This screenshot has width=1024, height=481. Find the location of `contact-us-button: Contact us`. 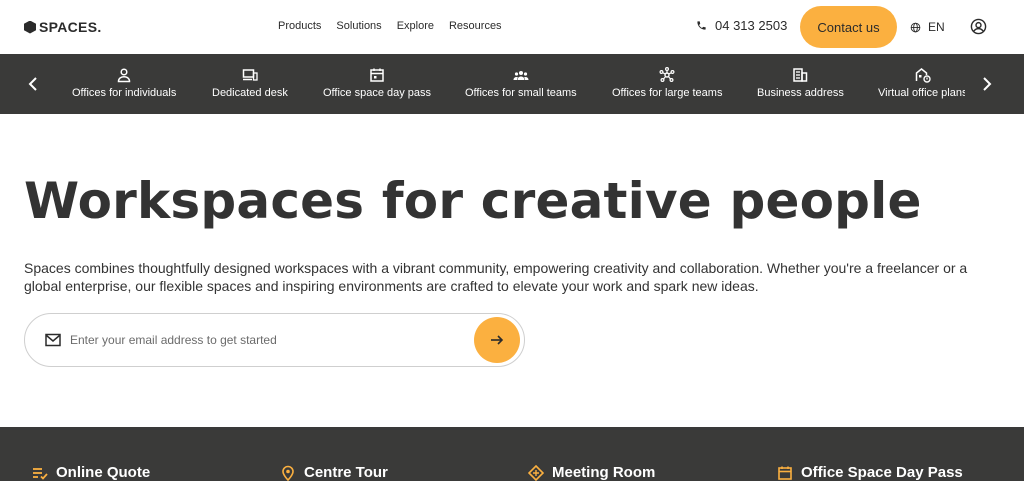

contact-us-button: Contact us is located at coordinates (848, 27).